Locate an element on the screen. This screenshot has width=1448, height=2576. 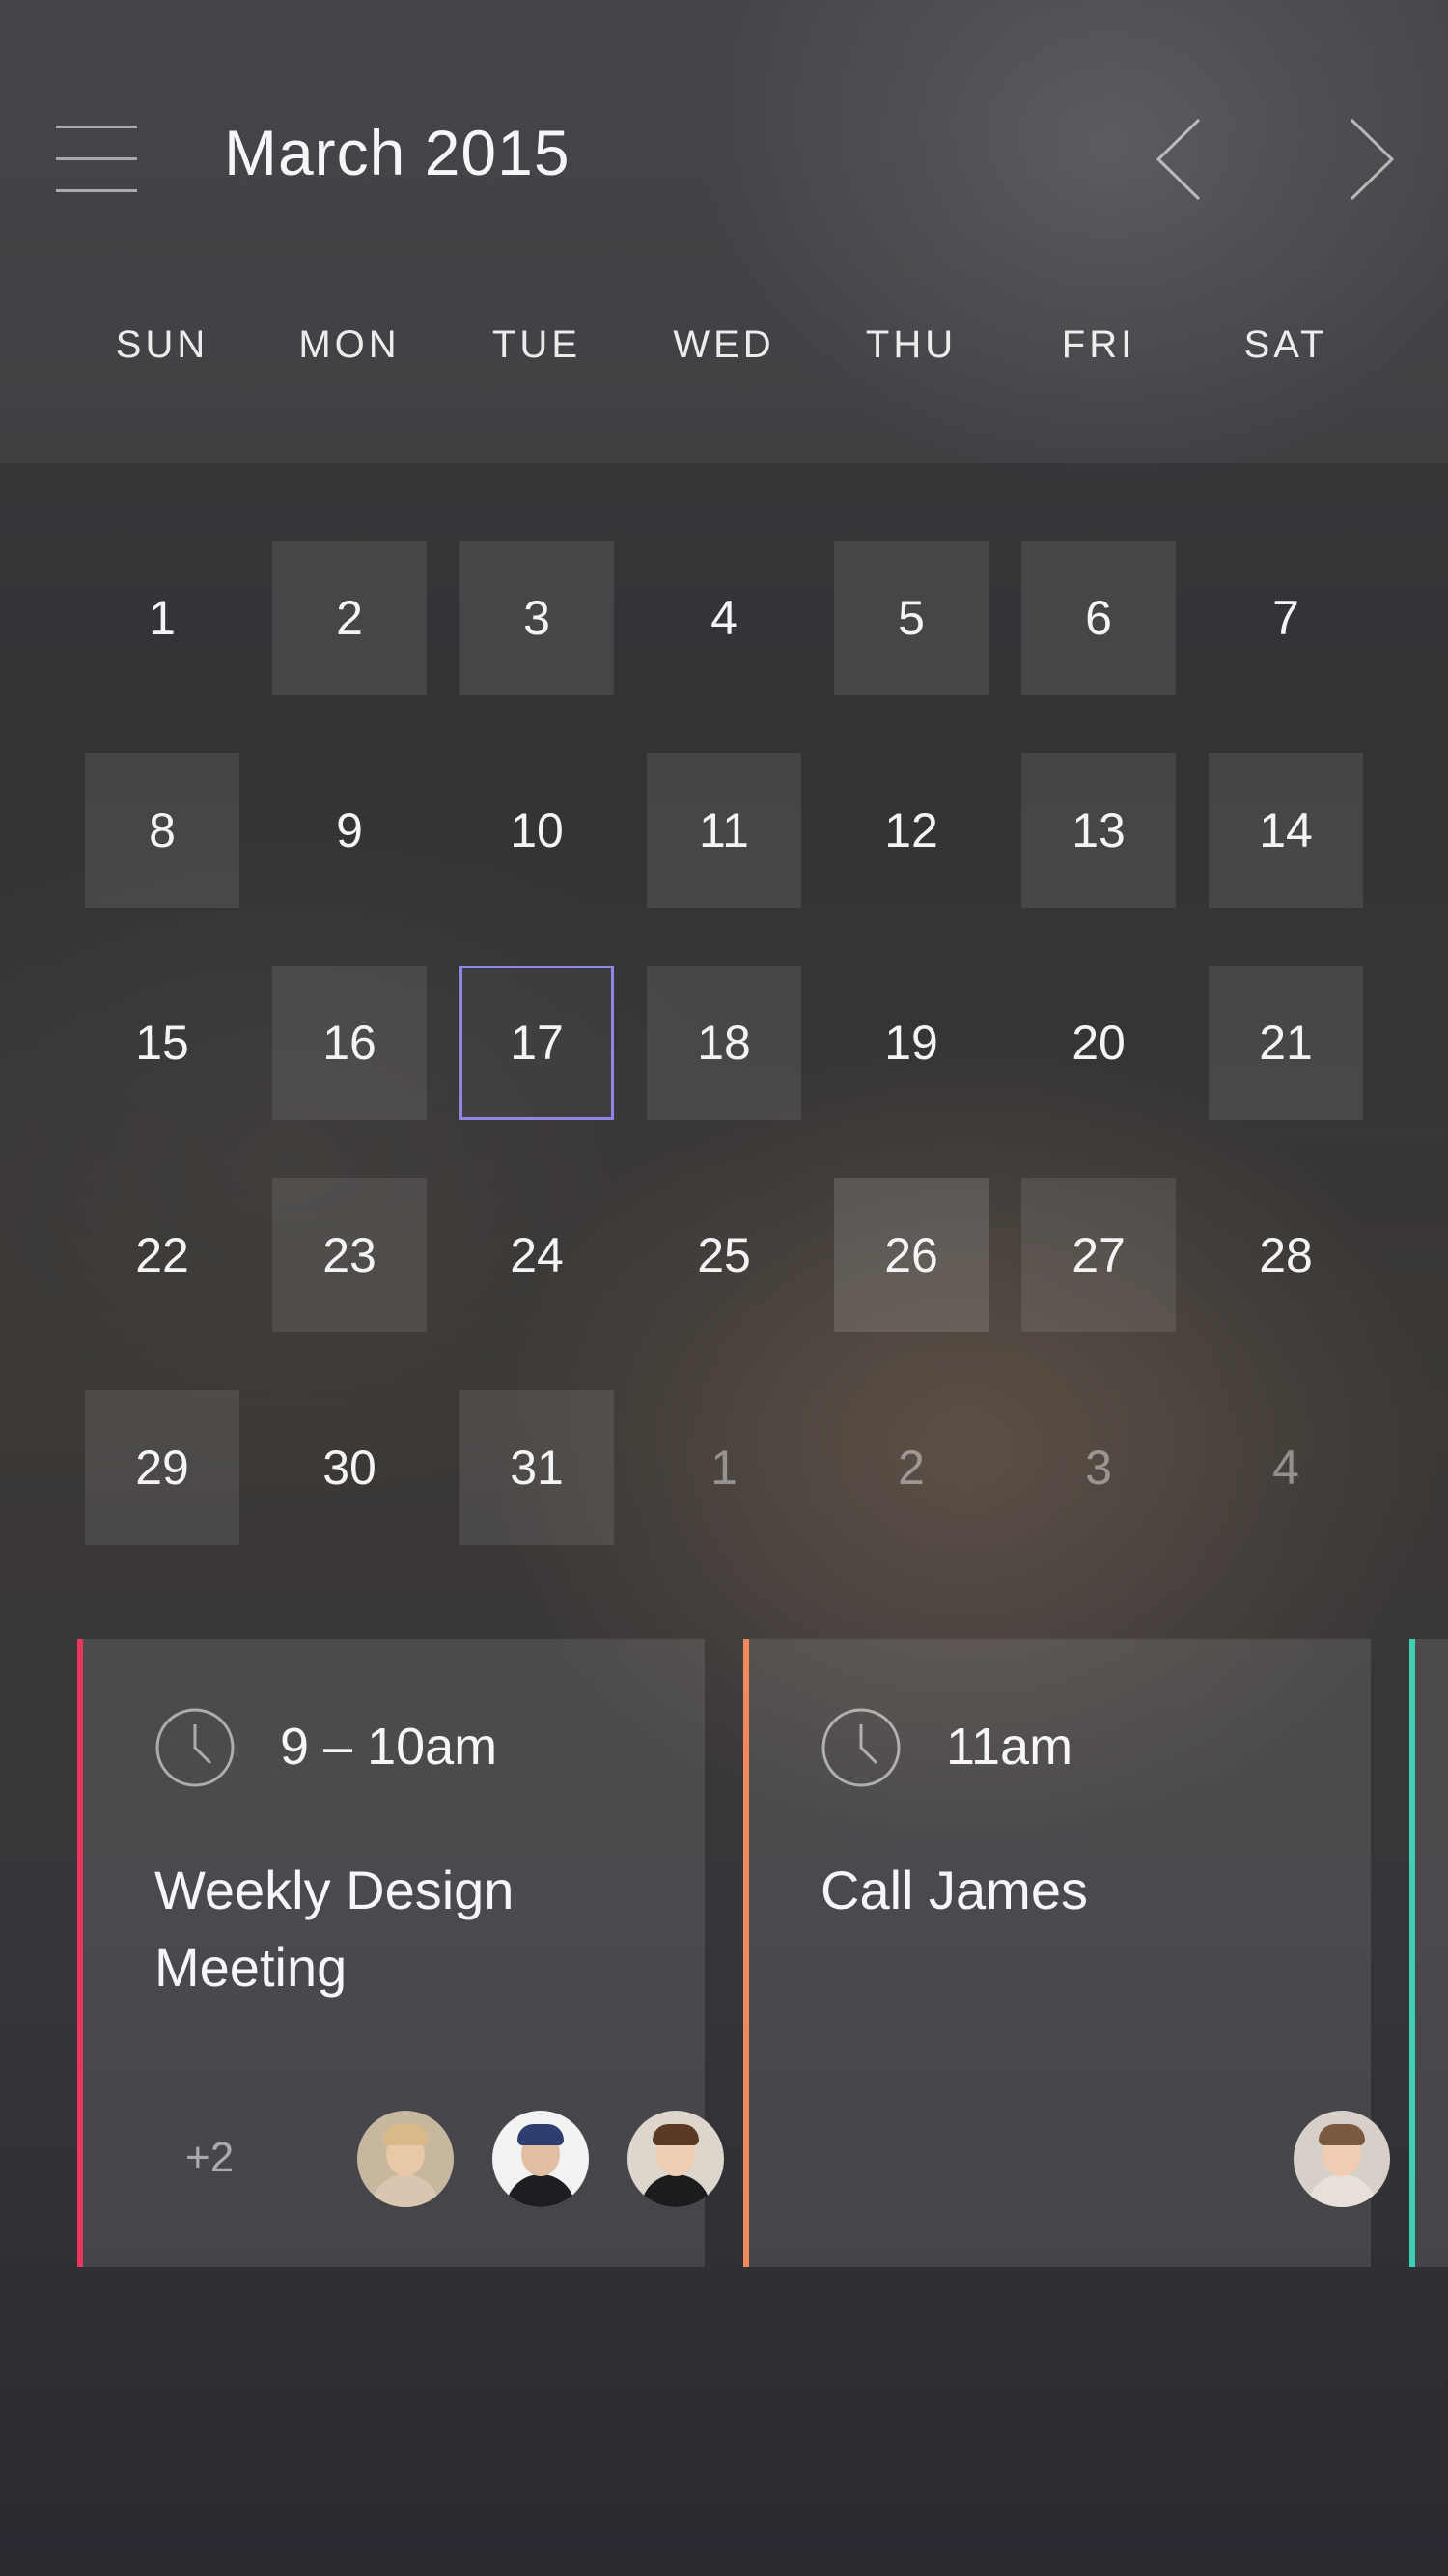
weekday-label-tue: TUE is located at coordinates (537, 345).